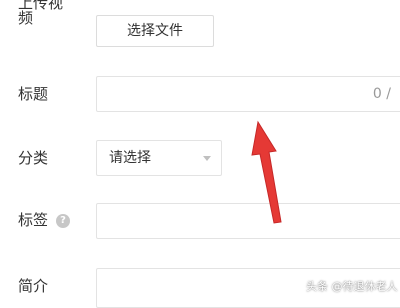 The height and width of the screenshot is (308, 400). I want to click on video-upload-label-continued: 频, so click(26, 18).